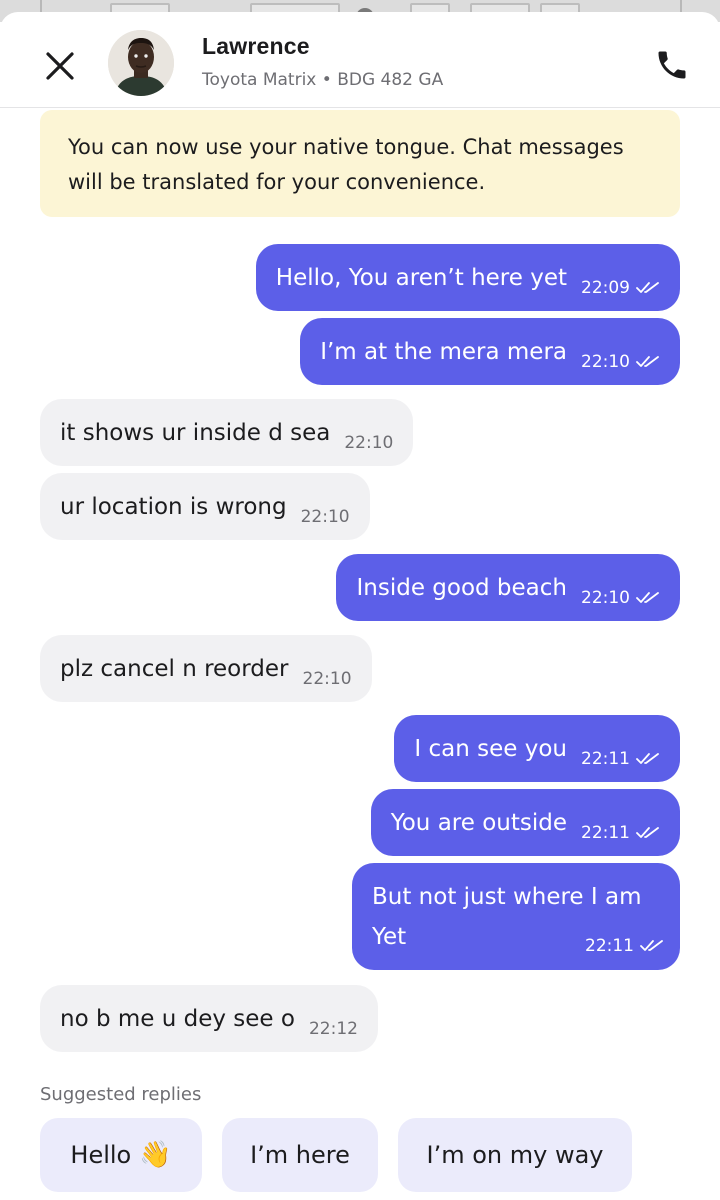 This screenshot has height=1200, width=720. I want to click on suggested-reply-hello: Hello 👋, so click(121, 1155).